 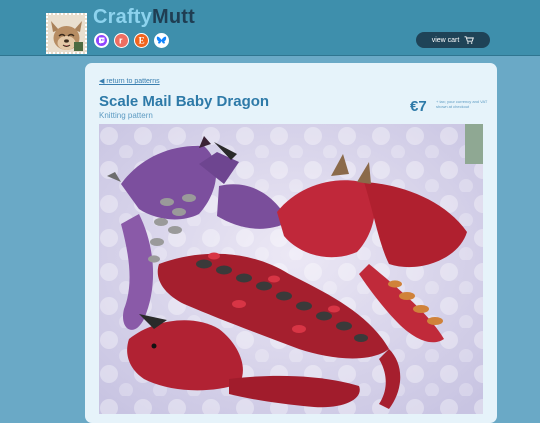 I want to click on return-to-patterns-link: ◀ return to patterns, so click(x=129, y=81).